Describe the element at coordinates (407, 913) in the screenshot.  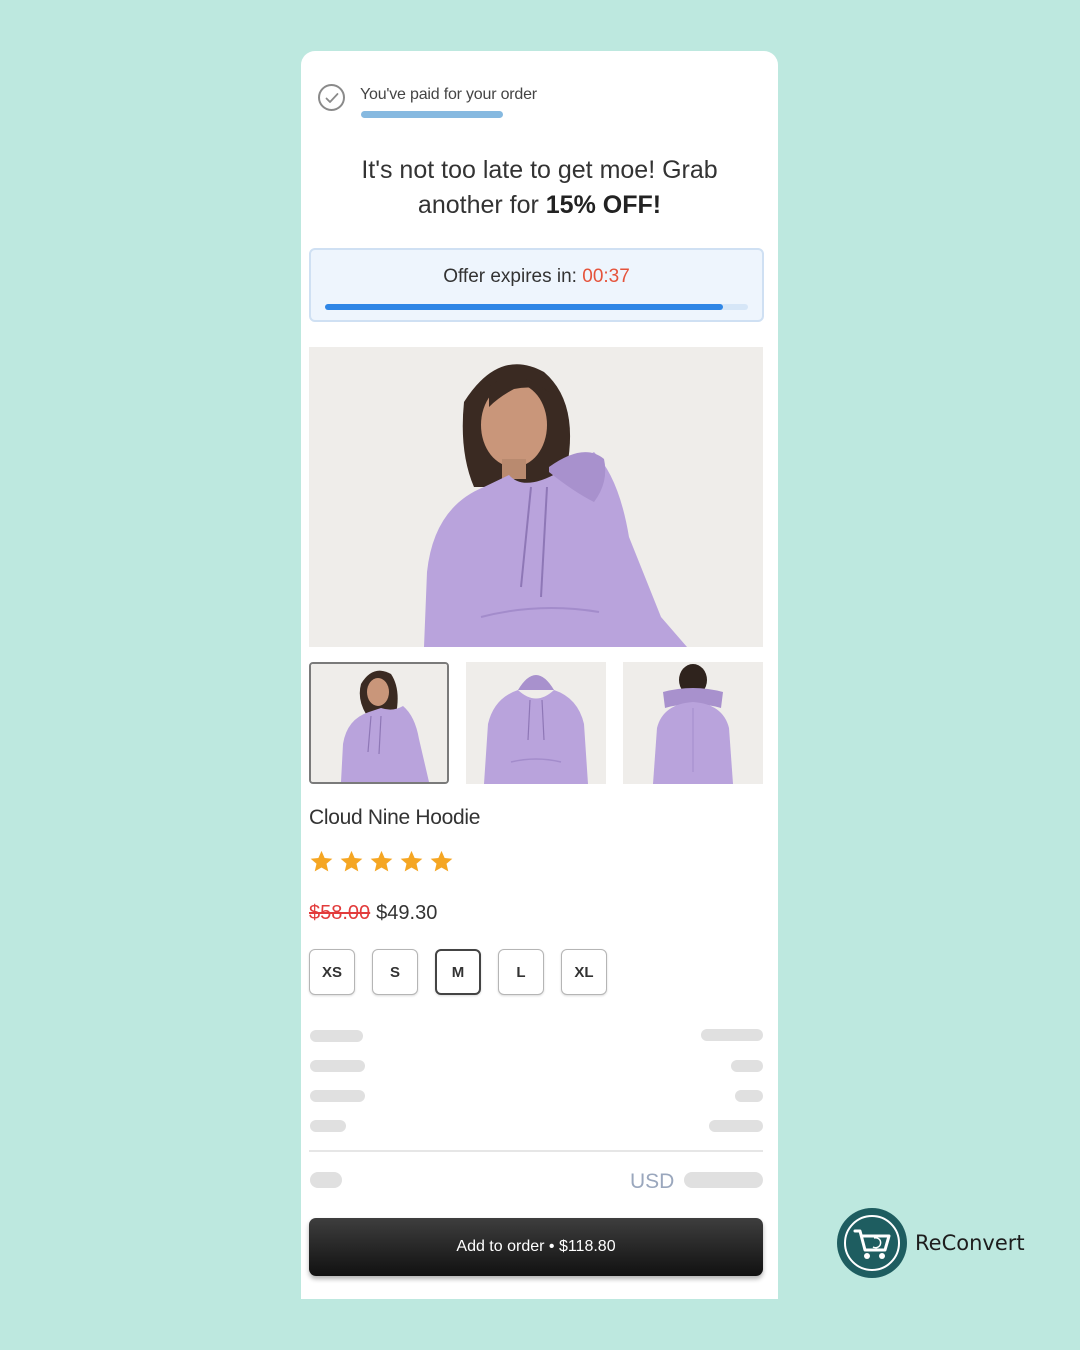
I see `discounted-price: $49.30` at that location.